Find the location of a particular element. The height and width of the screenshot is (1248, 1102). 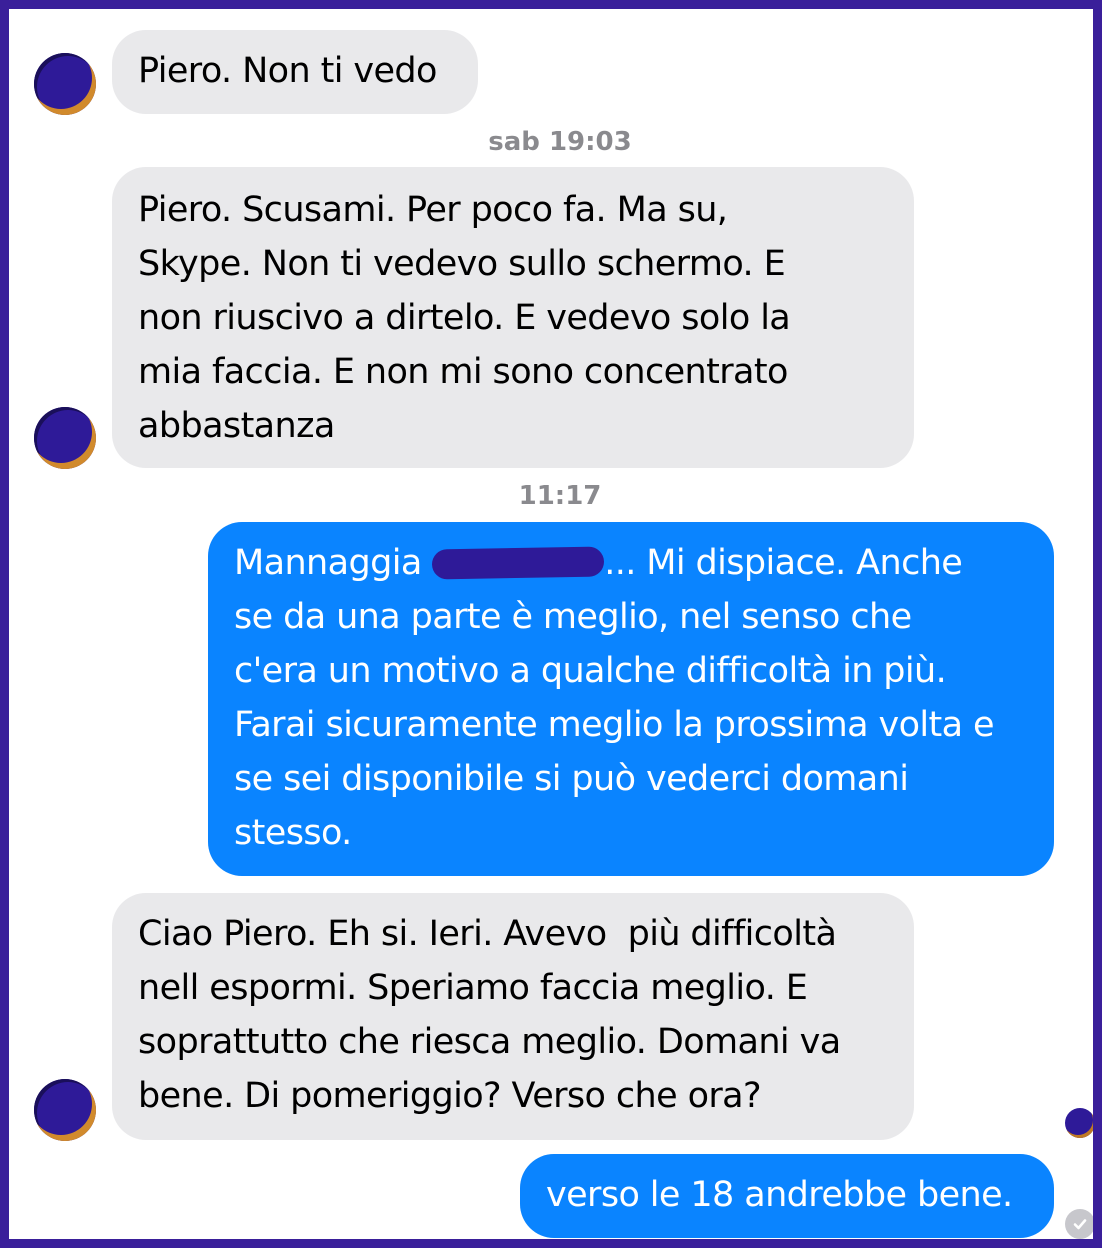

message-line: Piero. Non ti vedo is located at coordinates (287, 71).